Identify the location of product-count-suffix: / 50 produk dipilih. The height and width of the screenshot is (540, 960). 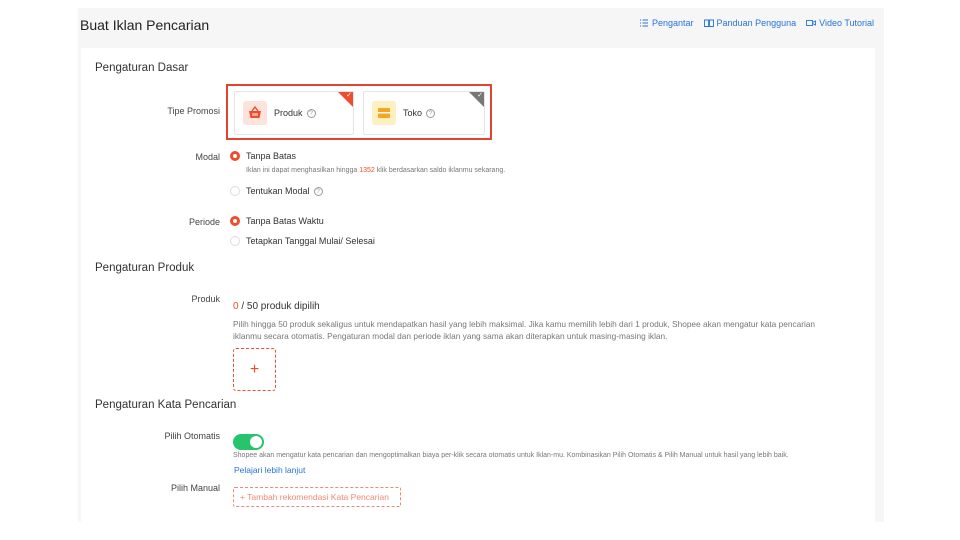
(279, 306).